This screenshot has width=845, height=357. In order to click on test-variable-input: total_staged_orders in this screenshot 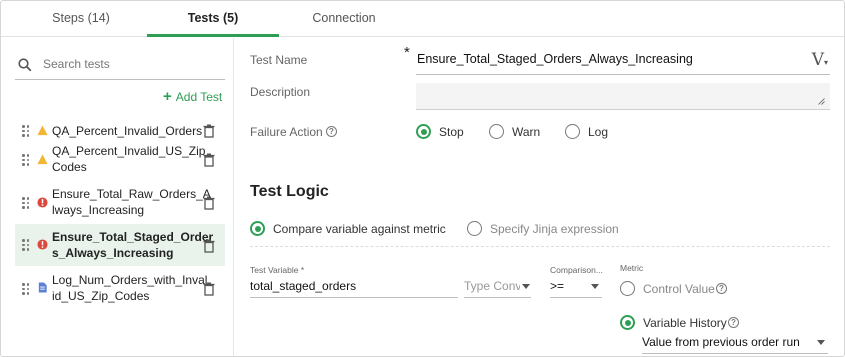, I will do `click(303, 286)`.